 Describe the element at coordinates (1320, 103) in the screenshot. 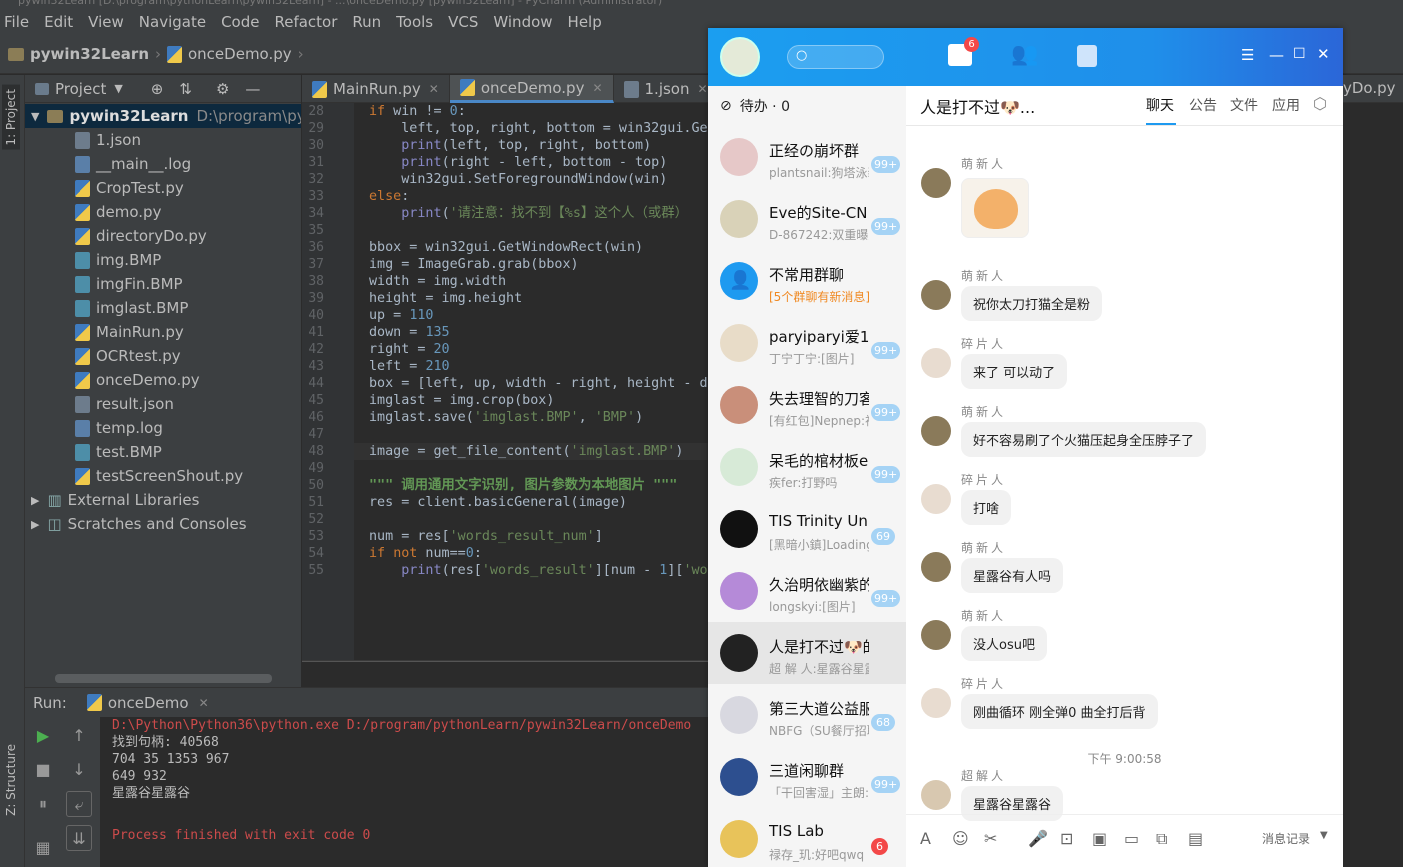

I see `settings-icon: ⬡` at that location.